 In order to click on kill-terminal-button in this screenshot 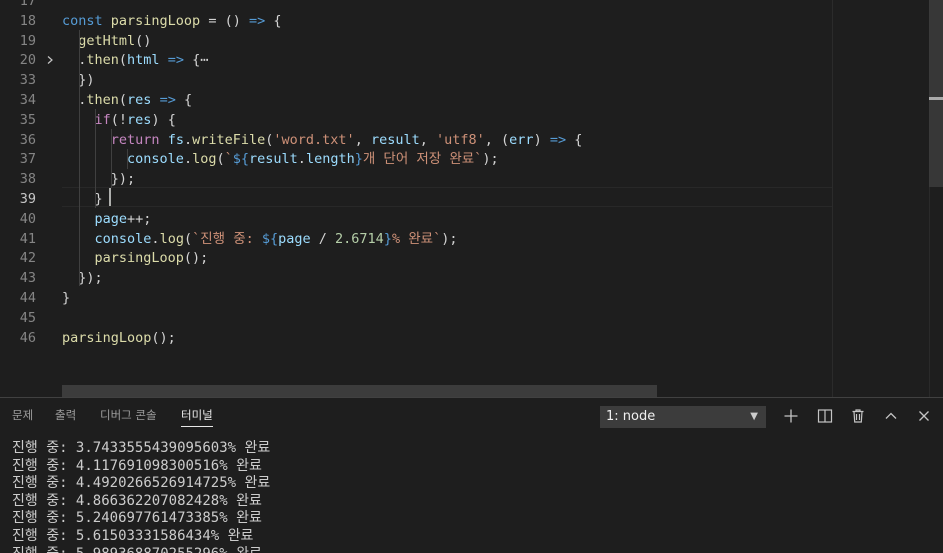, I will do `click(858, 416)`.